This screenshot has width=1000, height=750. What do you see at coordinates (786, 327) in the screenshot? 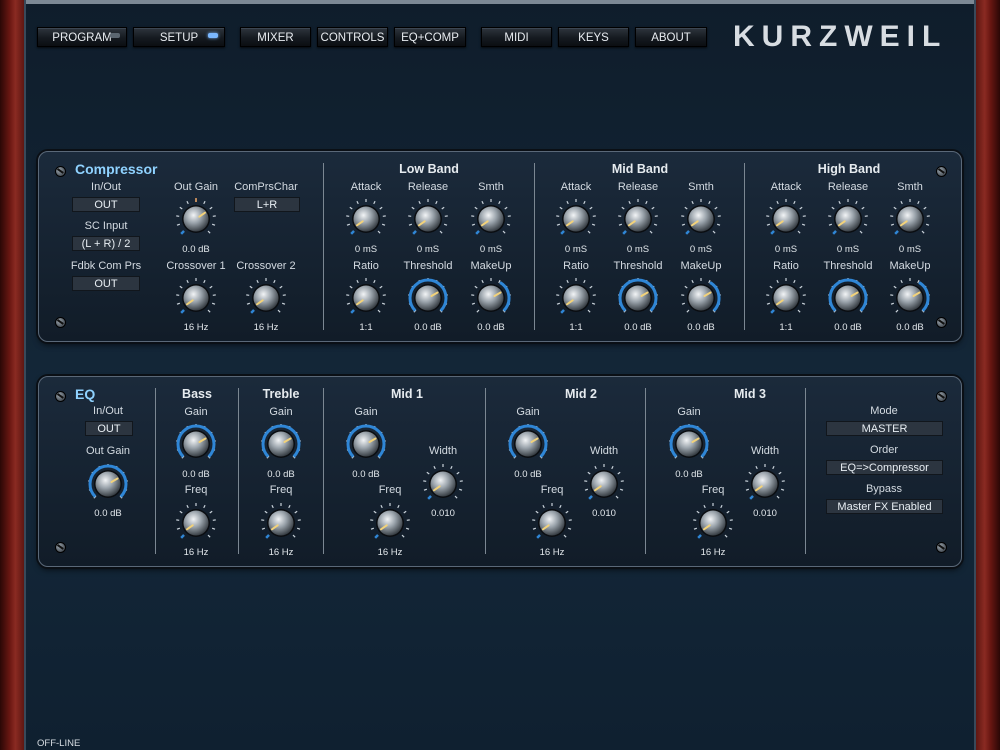
I see `high-ratio-value: 1:1` at bounding box center [786, 327].